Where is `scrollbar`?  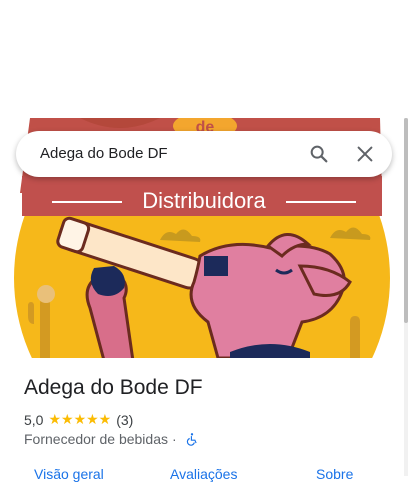
scrollbar is located at coordinates (406, 297).